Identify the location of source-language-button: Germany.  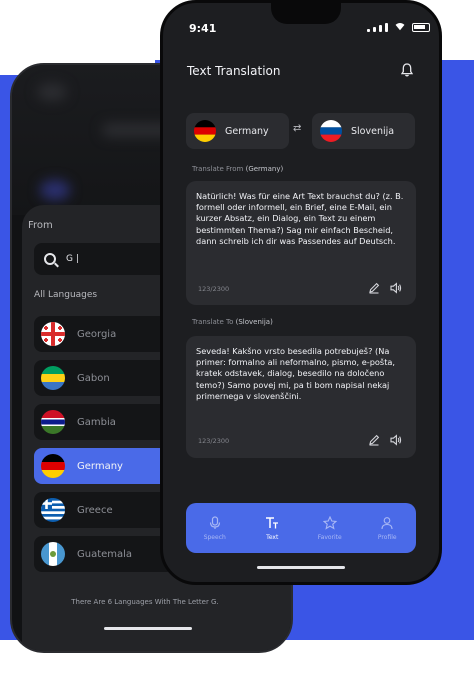
(237, 131).